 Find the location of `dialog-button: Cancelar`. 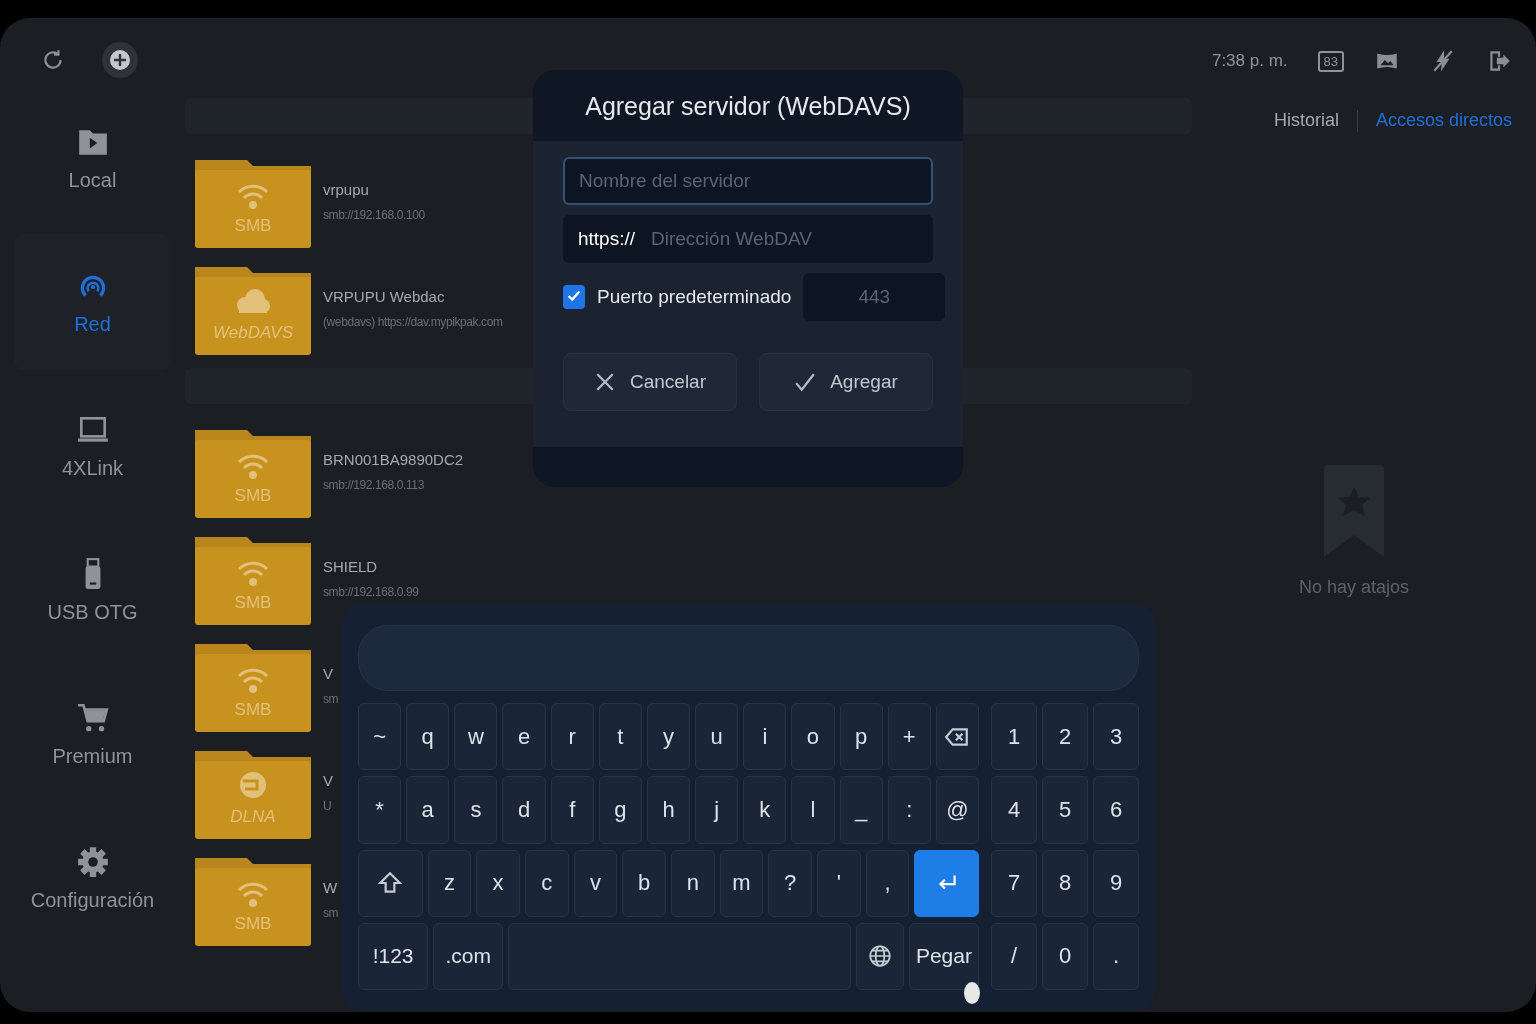

dialog-button: Cancelar is located at coordinates (650, 382).